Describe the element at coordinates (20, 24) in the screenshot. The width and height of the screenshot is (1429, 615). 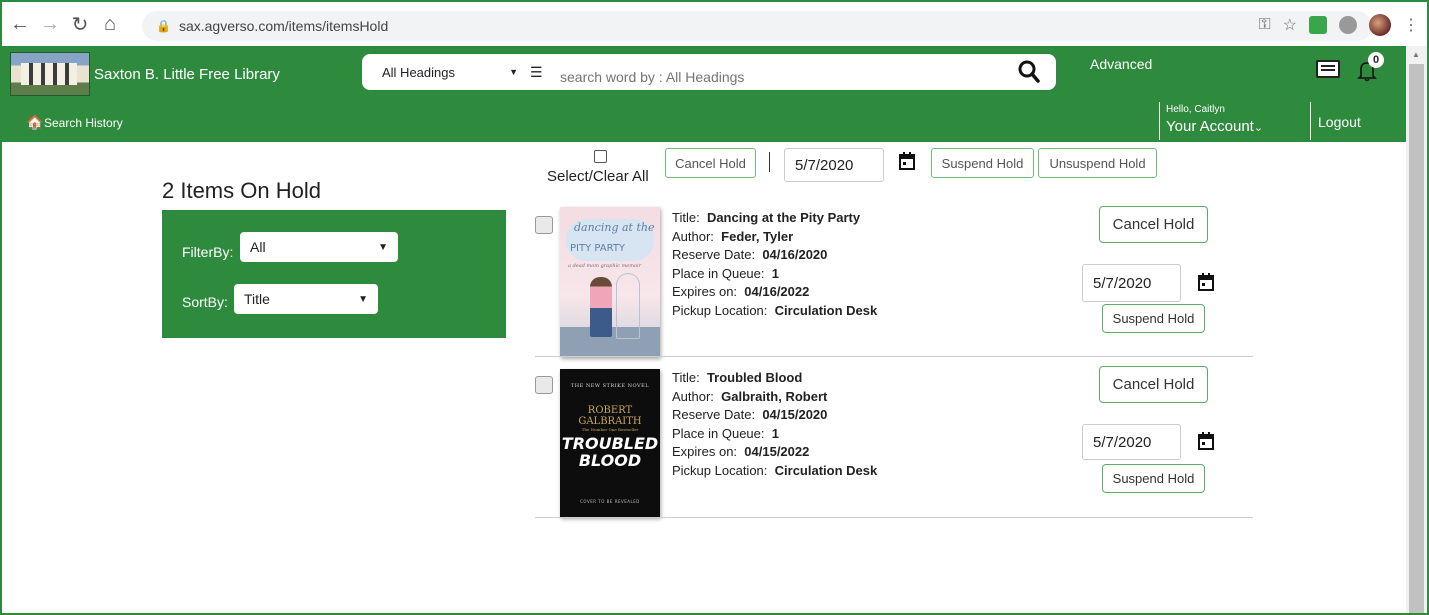
I see `back-icon: ←` at that location.